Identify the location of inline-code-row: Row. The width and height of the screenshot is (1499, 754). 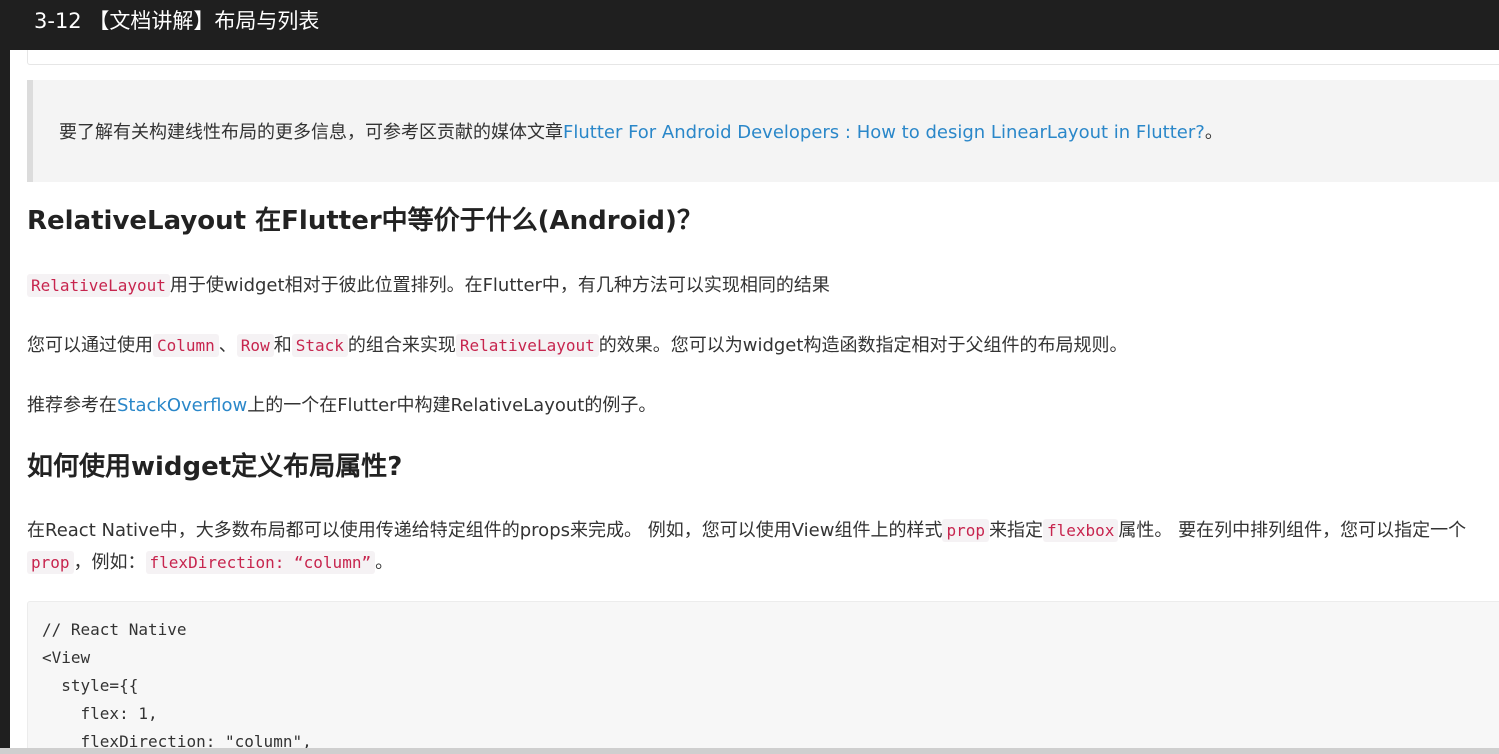
(255, 345).